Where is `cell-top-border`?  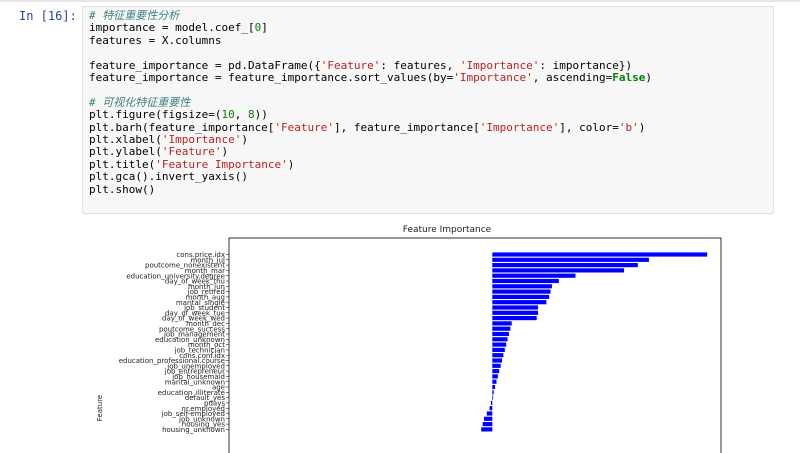 cell-top-border is located at coordinates (400, 1).